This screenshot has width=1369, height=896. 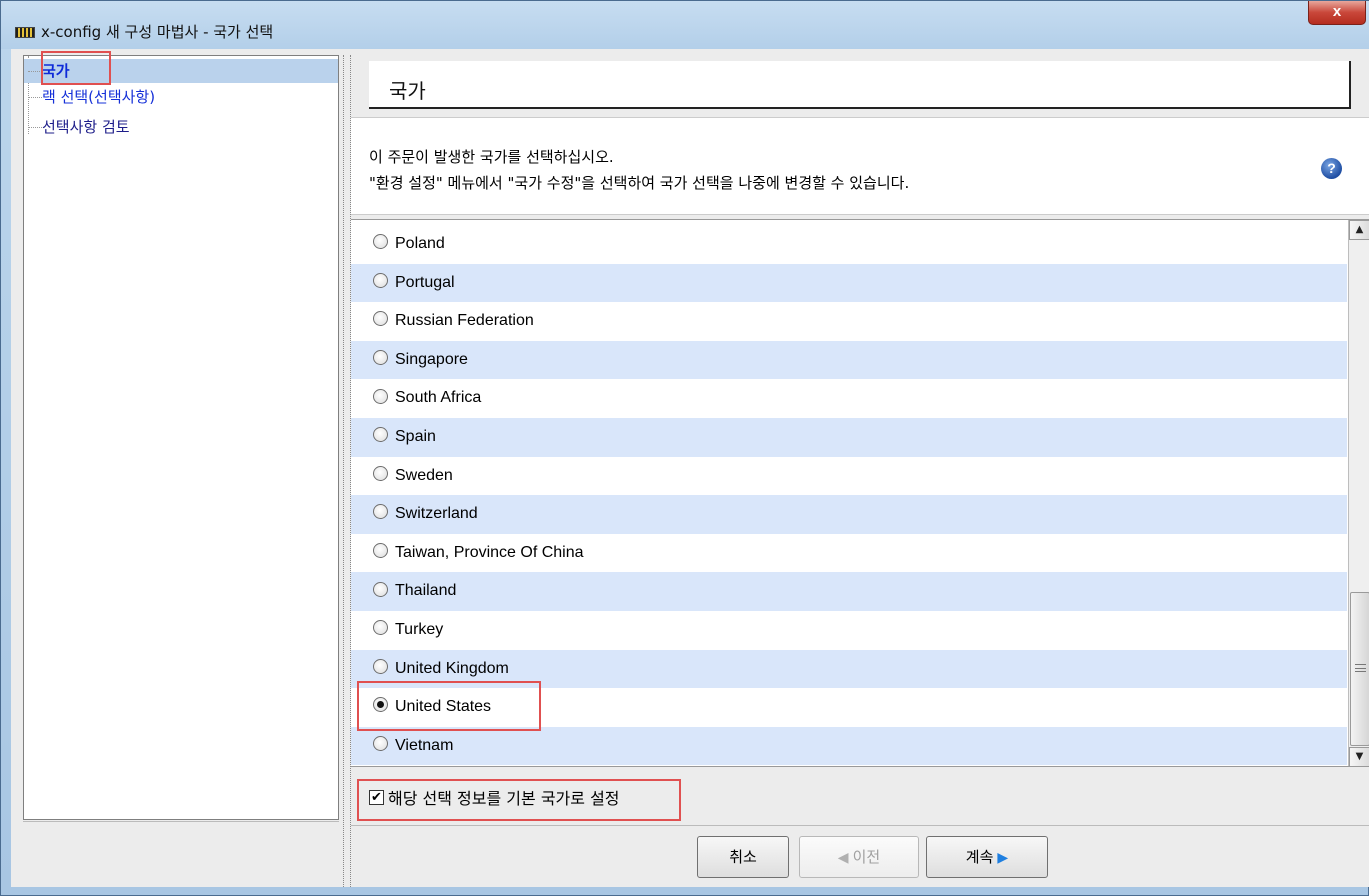 What do you see at coordinates (25, 32) in the screenshot?
I see `app-icon` at bounding box center [25, 32].